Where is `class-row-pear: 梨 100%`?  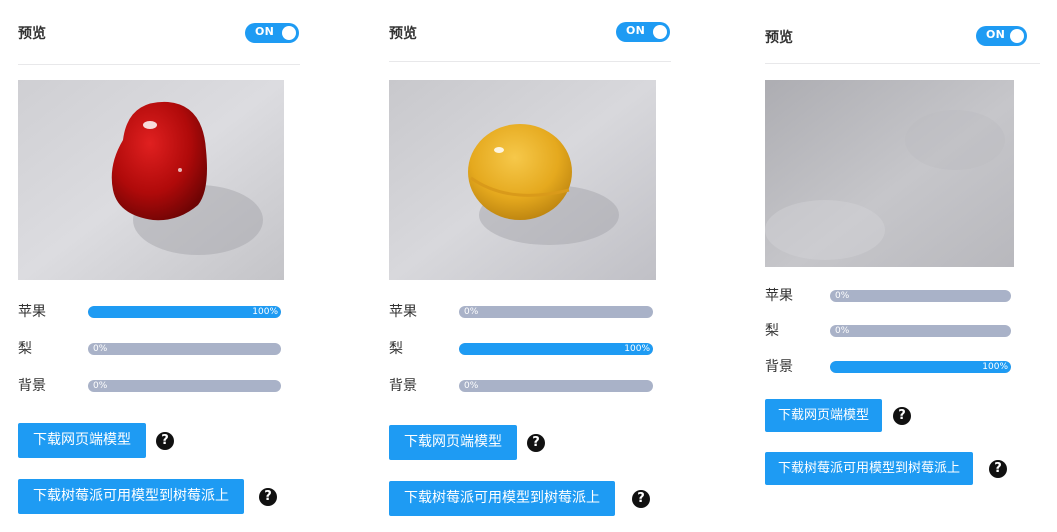 class-row-pear: 梨 100% is located at coordinates (530, 349).